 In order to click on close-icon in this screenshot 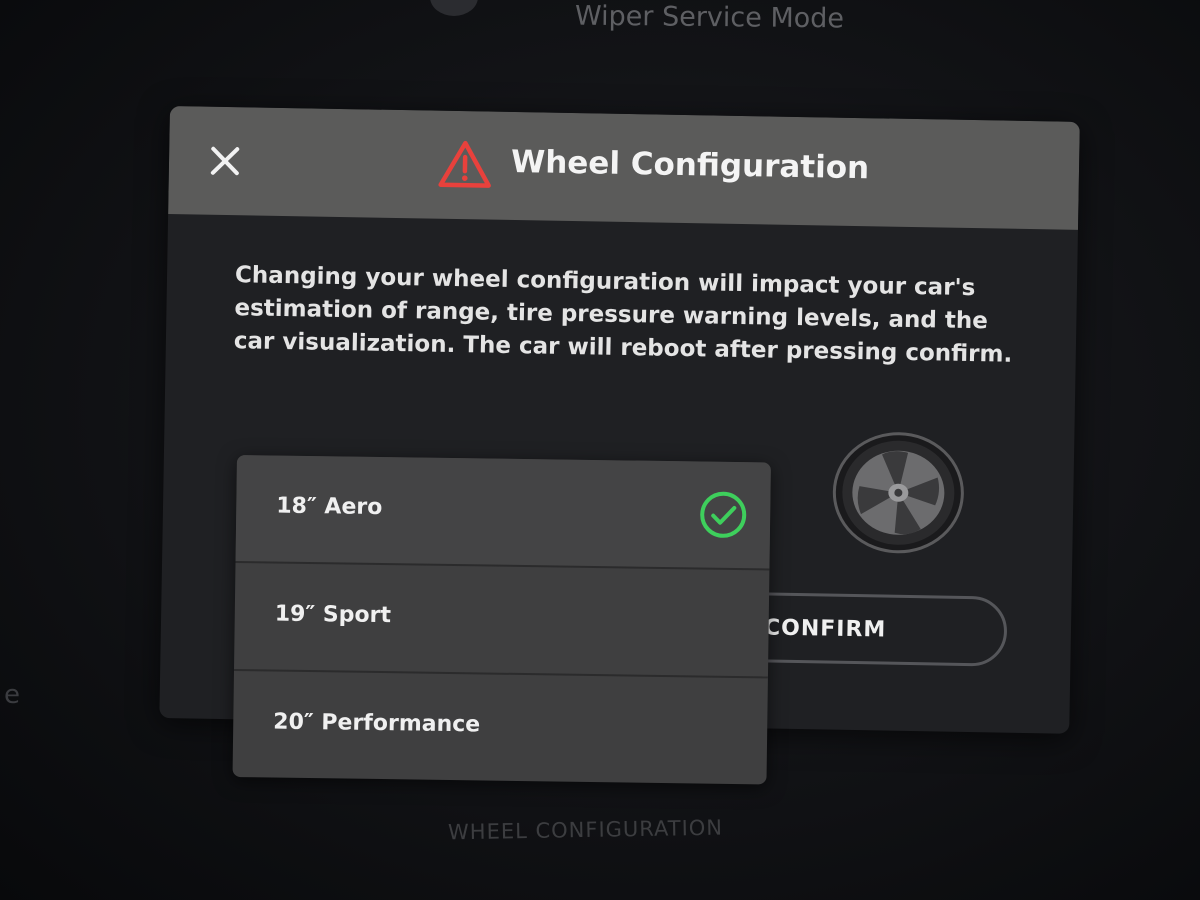, I will do `click(225, 161)`.